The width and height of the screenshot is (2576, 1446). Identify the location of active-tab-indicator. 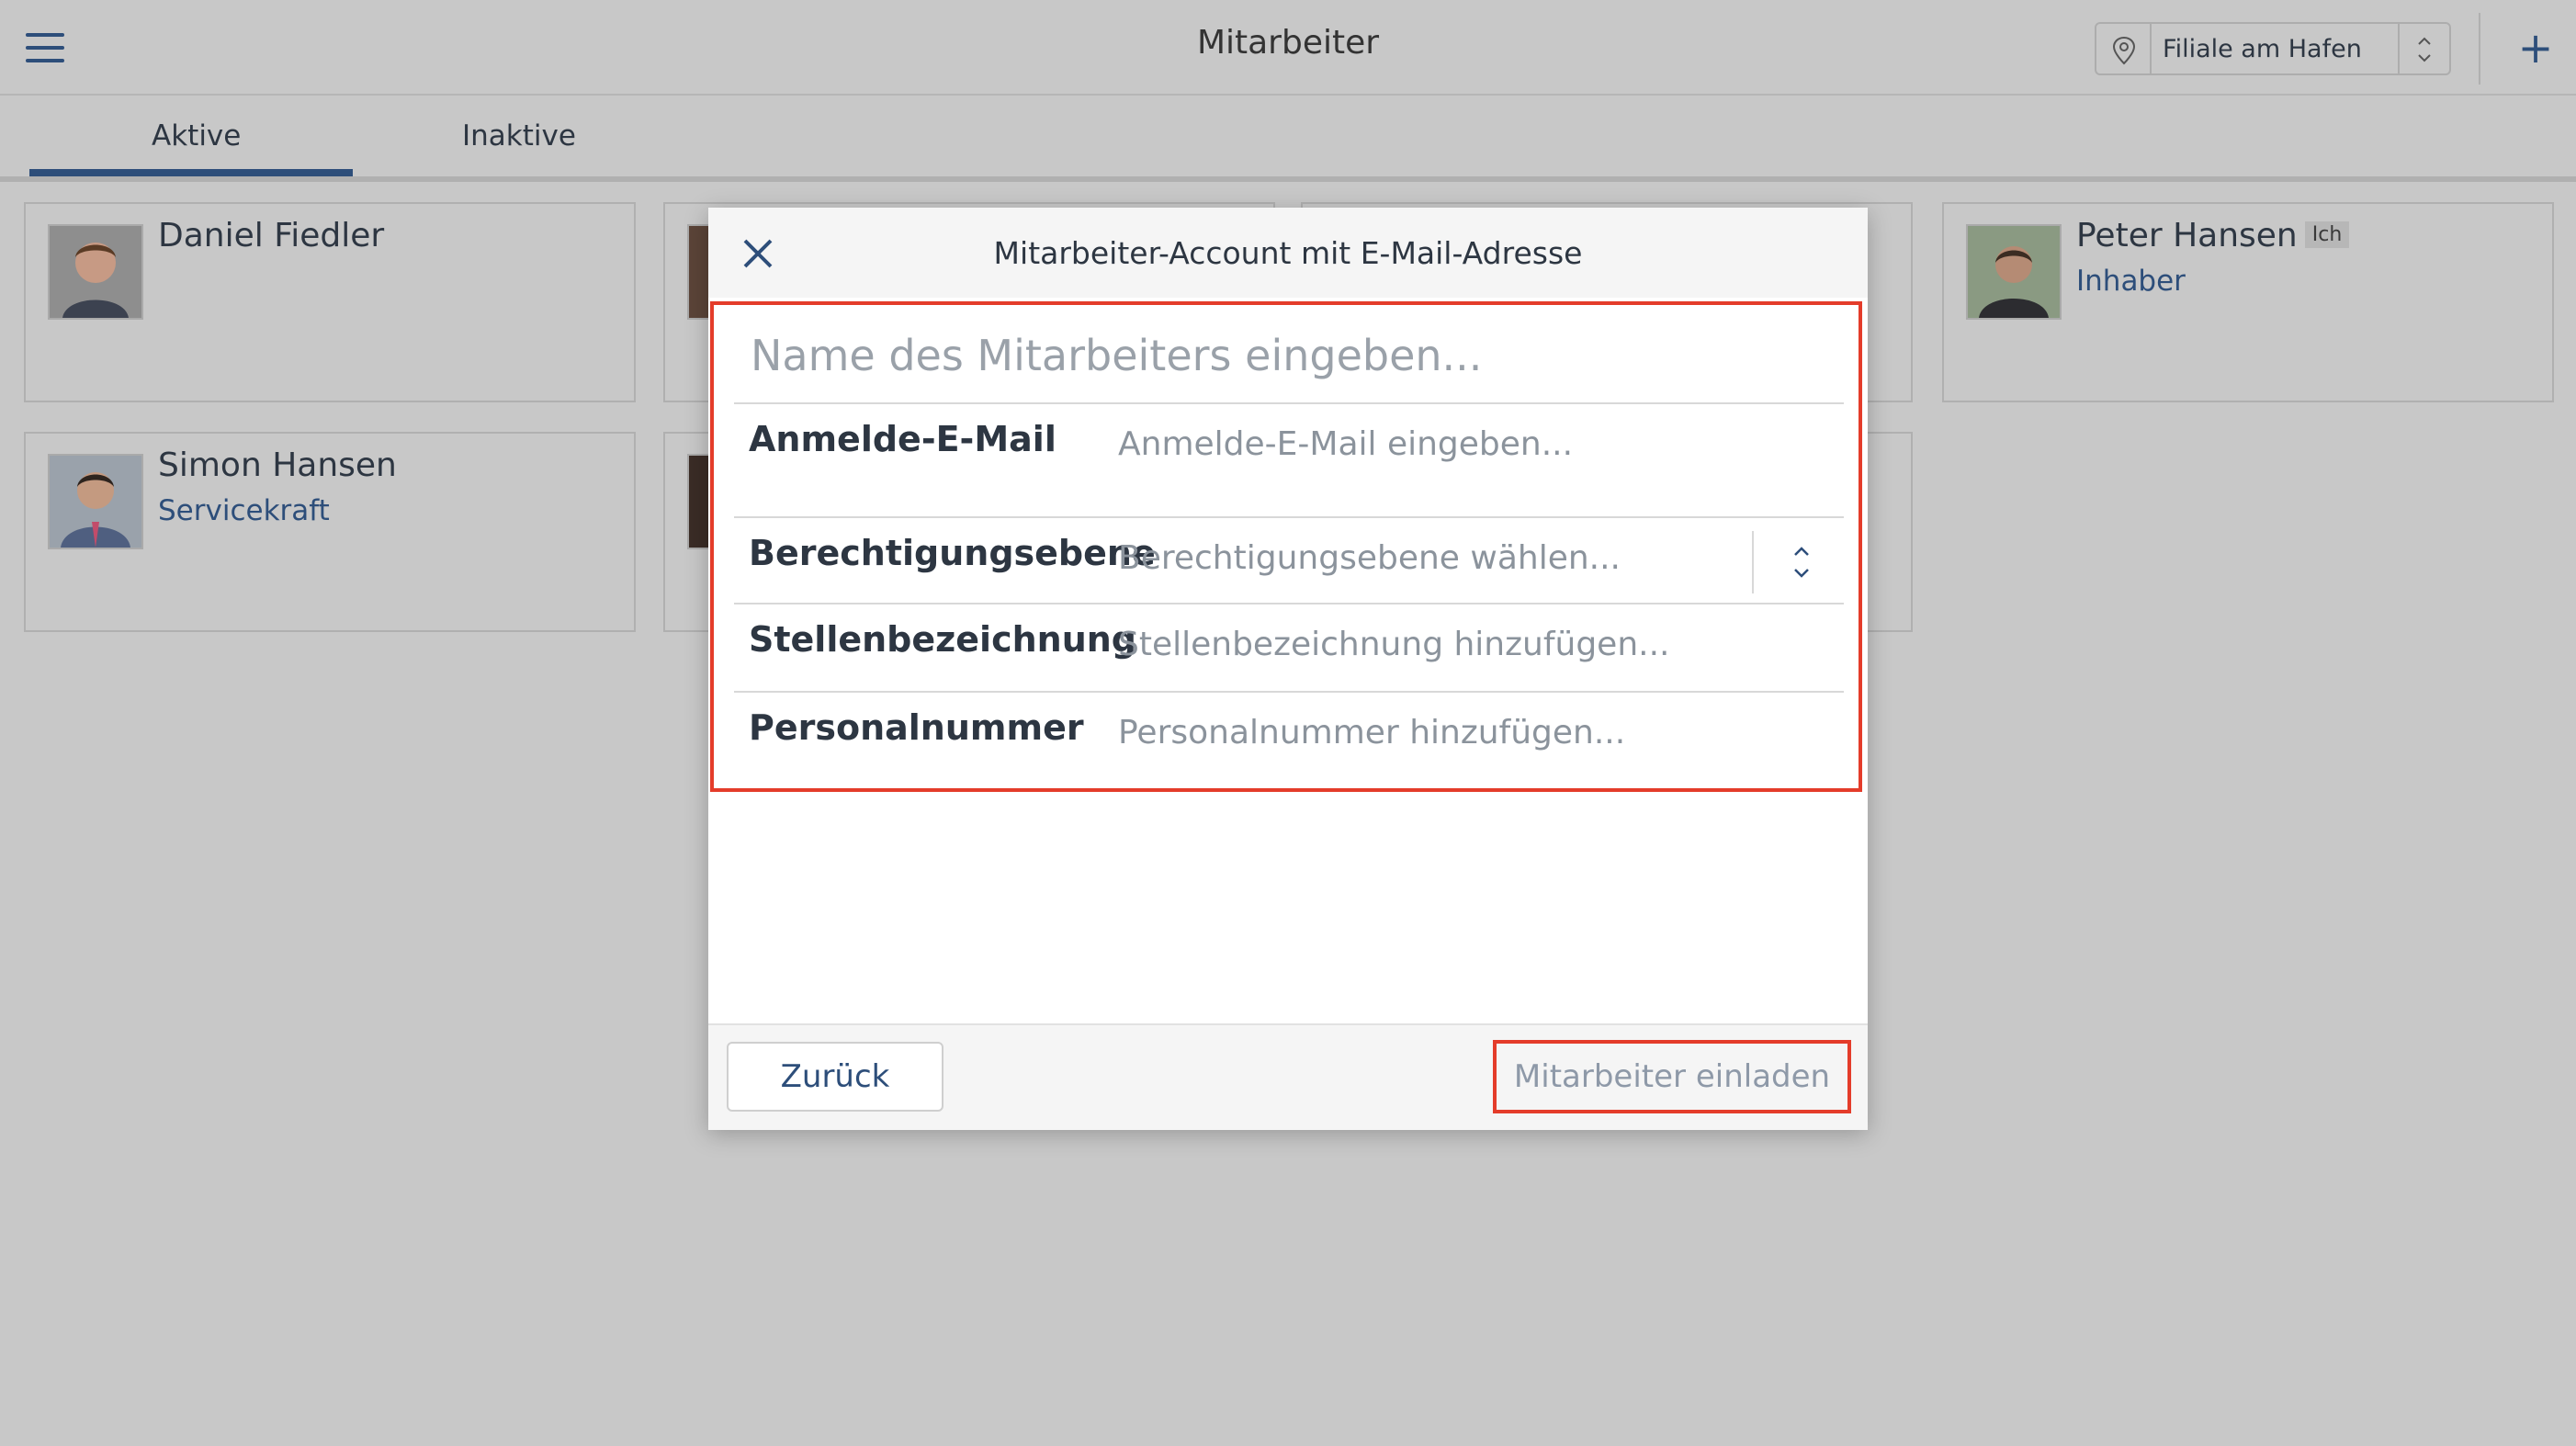
(191, 172).